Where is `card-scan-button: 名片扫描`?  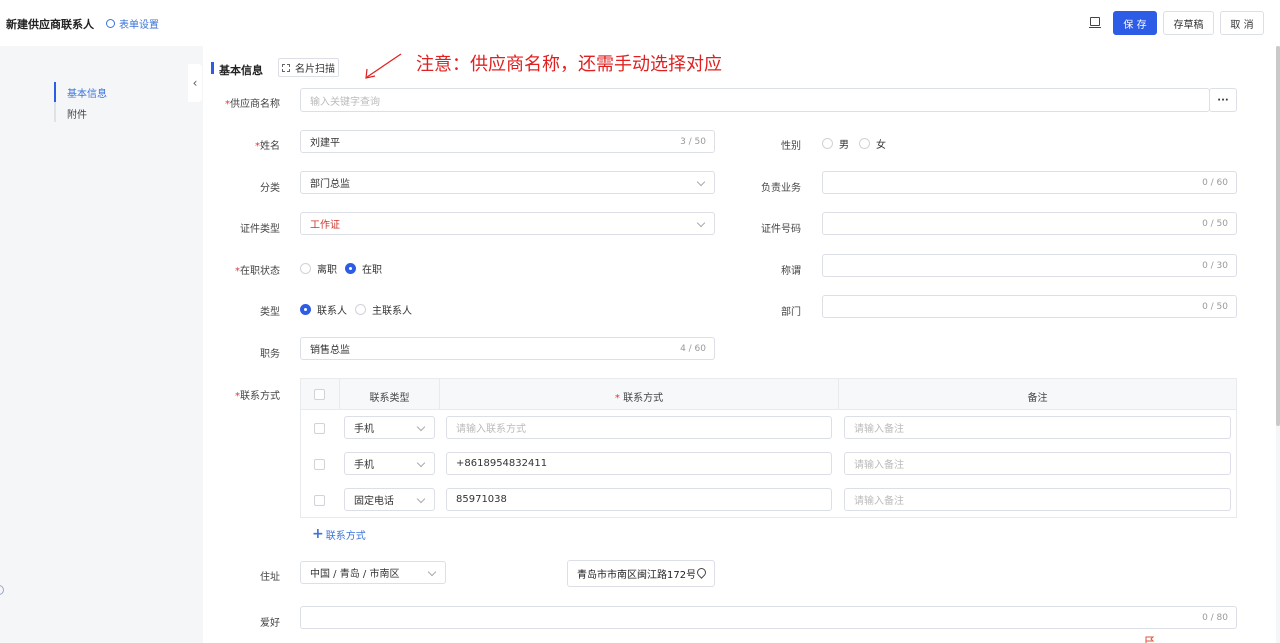
card-scan-button: 名片扫描 is located at coordinates (308, 67).